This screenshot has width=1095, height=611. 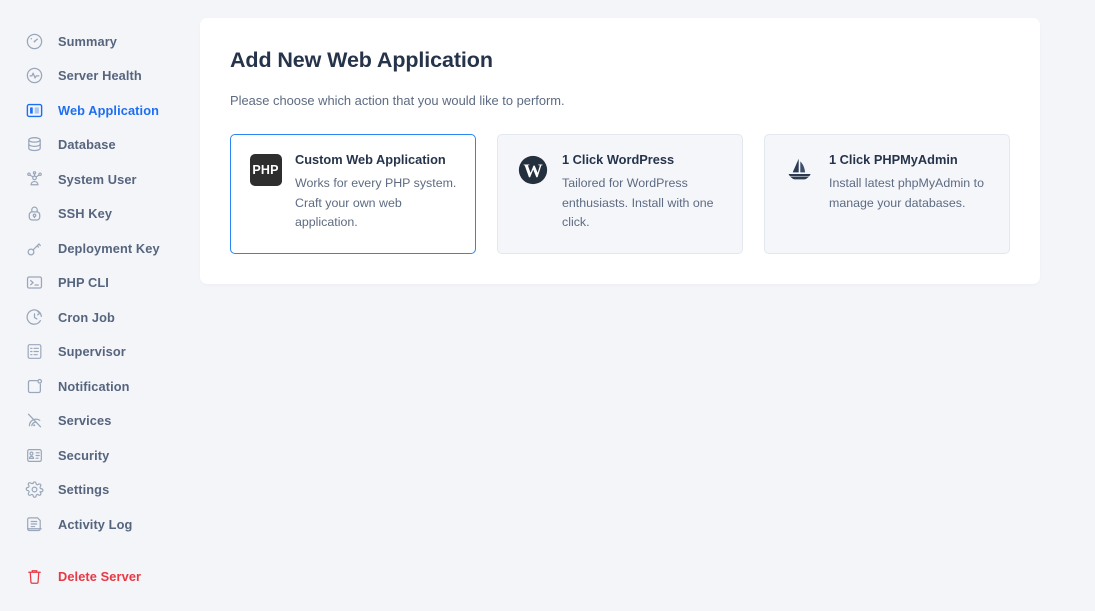 What do you see at coordinates (86, 317) in the screenshot?
I see `sidebar-item-label: Cron Job` at bounding box center [86, 317].